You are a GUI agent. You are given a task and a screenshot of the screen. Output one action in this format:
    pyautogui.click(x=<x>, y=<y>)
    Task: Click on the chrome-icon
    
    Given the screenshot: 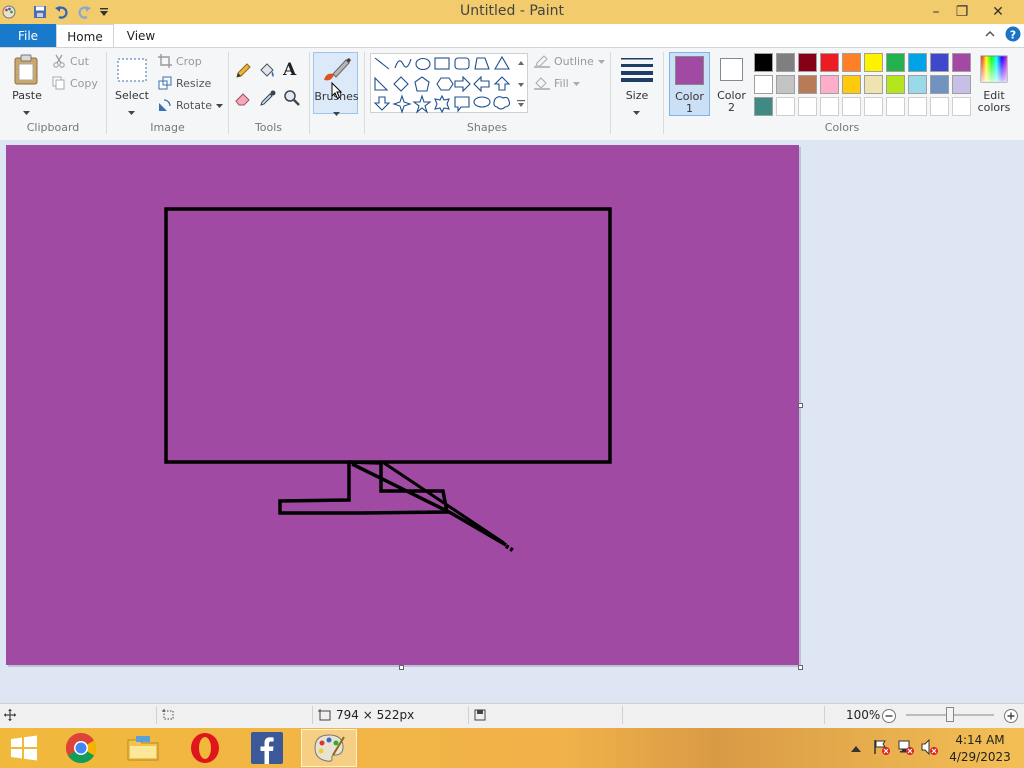 What is the action you would take?
    pyautogui.click(x=81, y=748)
    